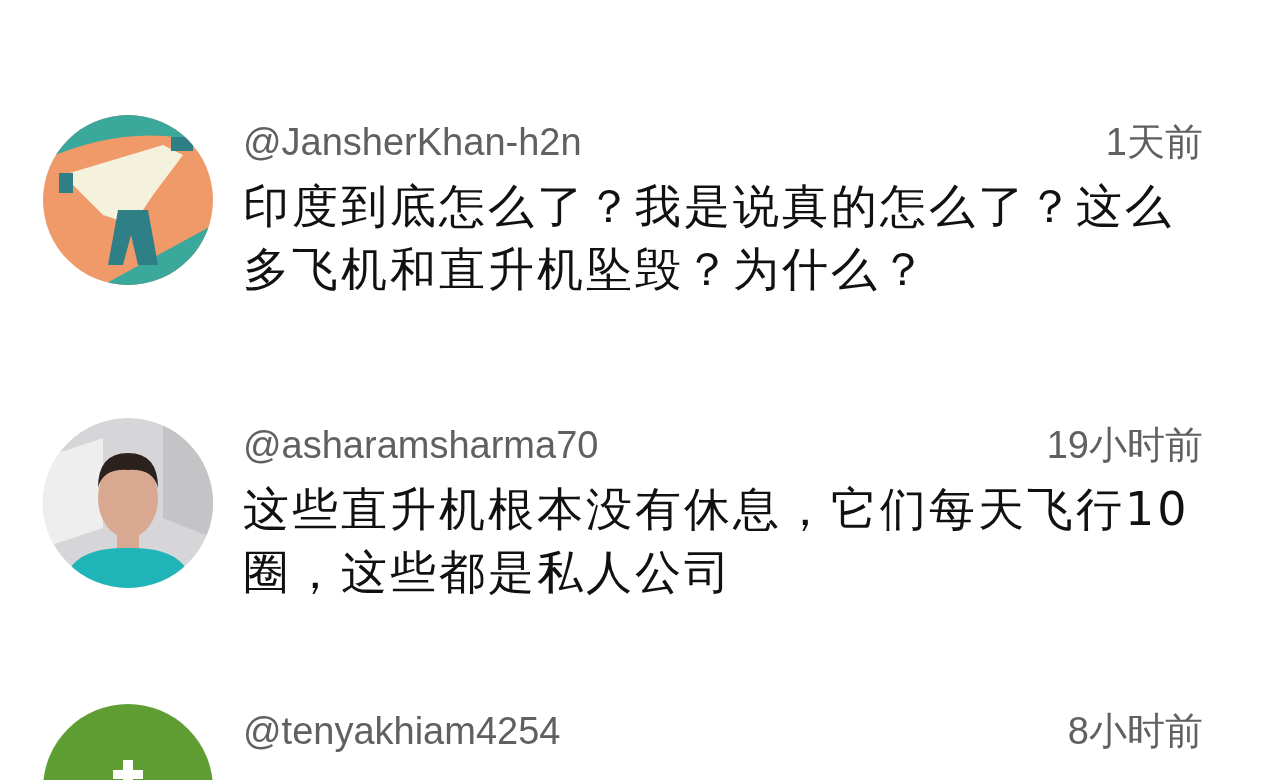  I want to click on comment-time: 1天前, so click(1154, 142).